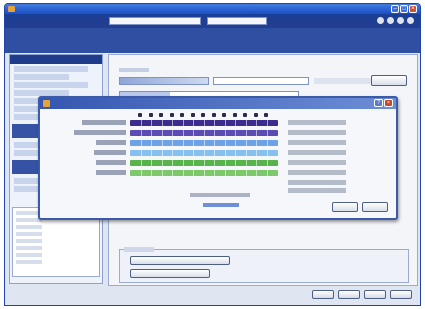  Describe the element at coordinates (164, 81) in the screenshot. I see `source-input` at that location.